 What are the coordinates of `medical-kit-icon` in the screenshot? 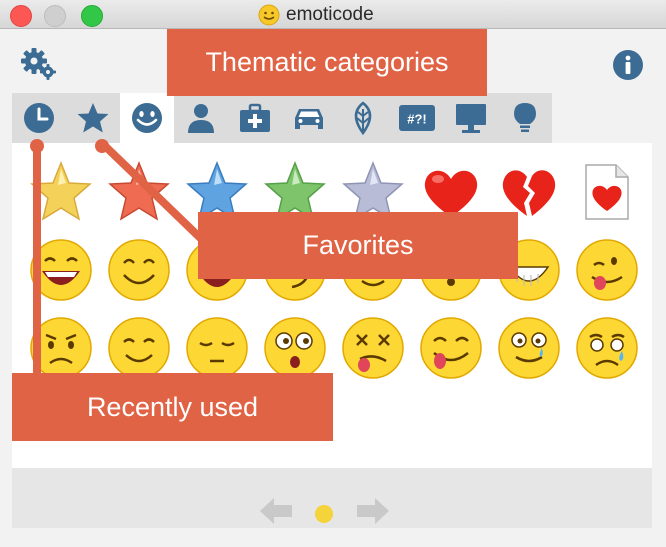 It's located at (255, 117).